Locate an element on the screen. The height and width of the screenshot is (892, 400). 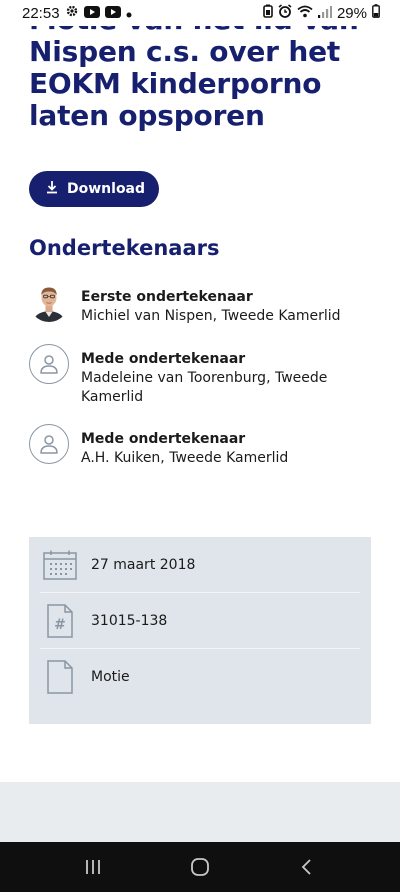
meta-date: 27 maart 2018 is located at coordinates (143, 564).